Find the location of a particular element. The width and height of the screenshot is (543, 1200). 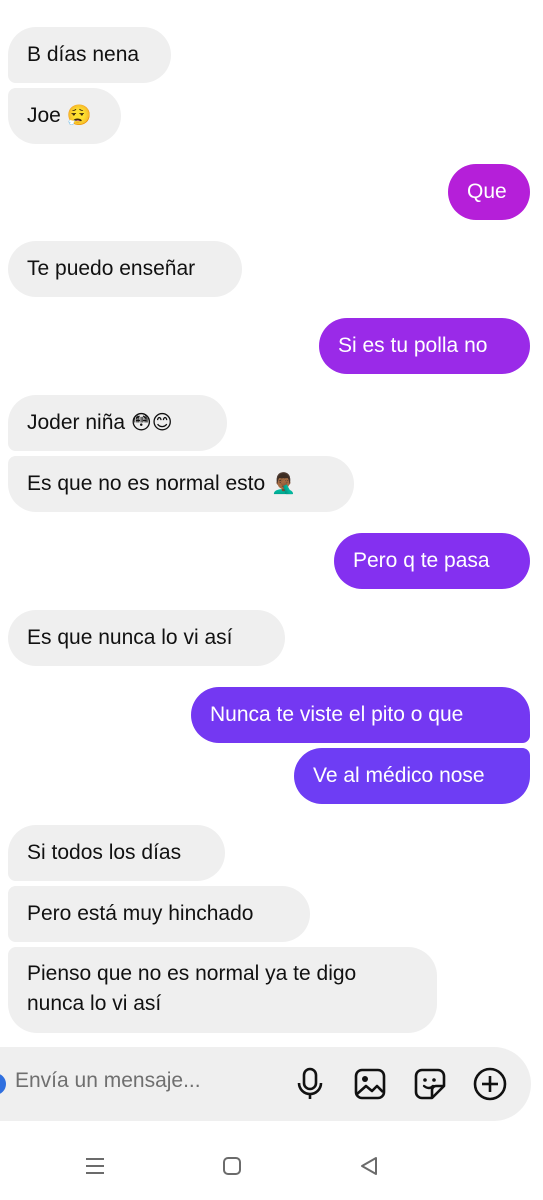

sticker-icon is located at coordinates (430, 1084).